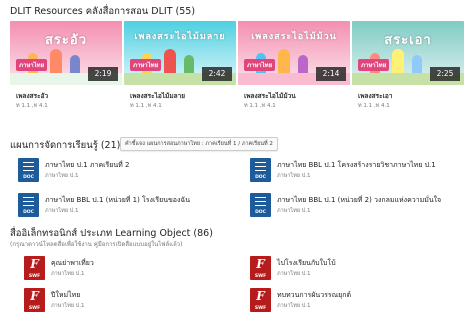 The image size is (464, 319). Describe the element at coordinates (355, 300) in the screenshot. I see `lo-item: F SWF ทบทวนการผันวรรณยุกต์ ภาษาไทย ป.1` at that location.